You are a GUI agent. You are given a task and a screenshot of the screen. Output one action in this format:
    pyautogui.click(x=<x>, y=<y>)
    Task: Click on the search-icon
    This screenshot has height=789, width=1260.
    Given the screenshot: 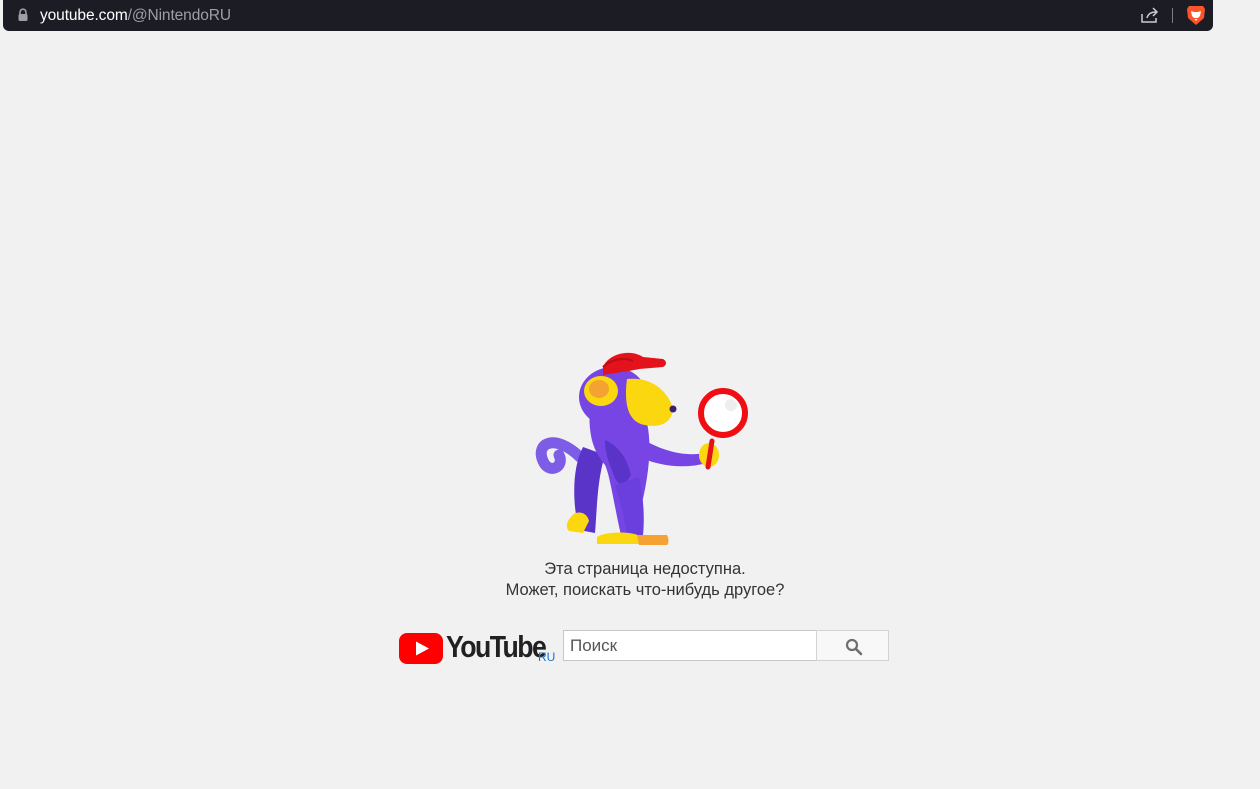 What is the action you would take?
    pyautogui.click(x=854, y=647)
    